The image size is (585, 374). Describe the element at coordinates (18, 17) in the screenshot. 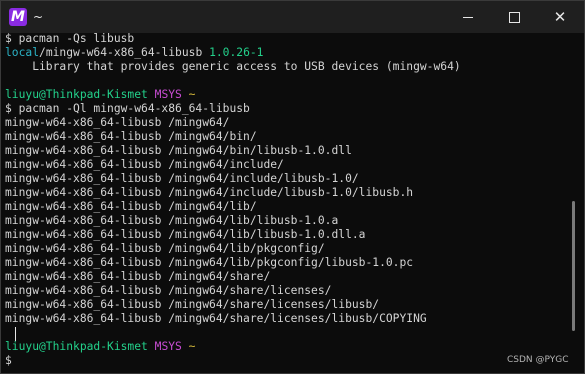

I see `msys2-app-icon: M` at that location.